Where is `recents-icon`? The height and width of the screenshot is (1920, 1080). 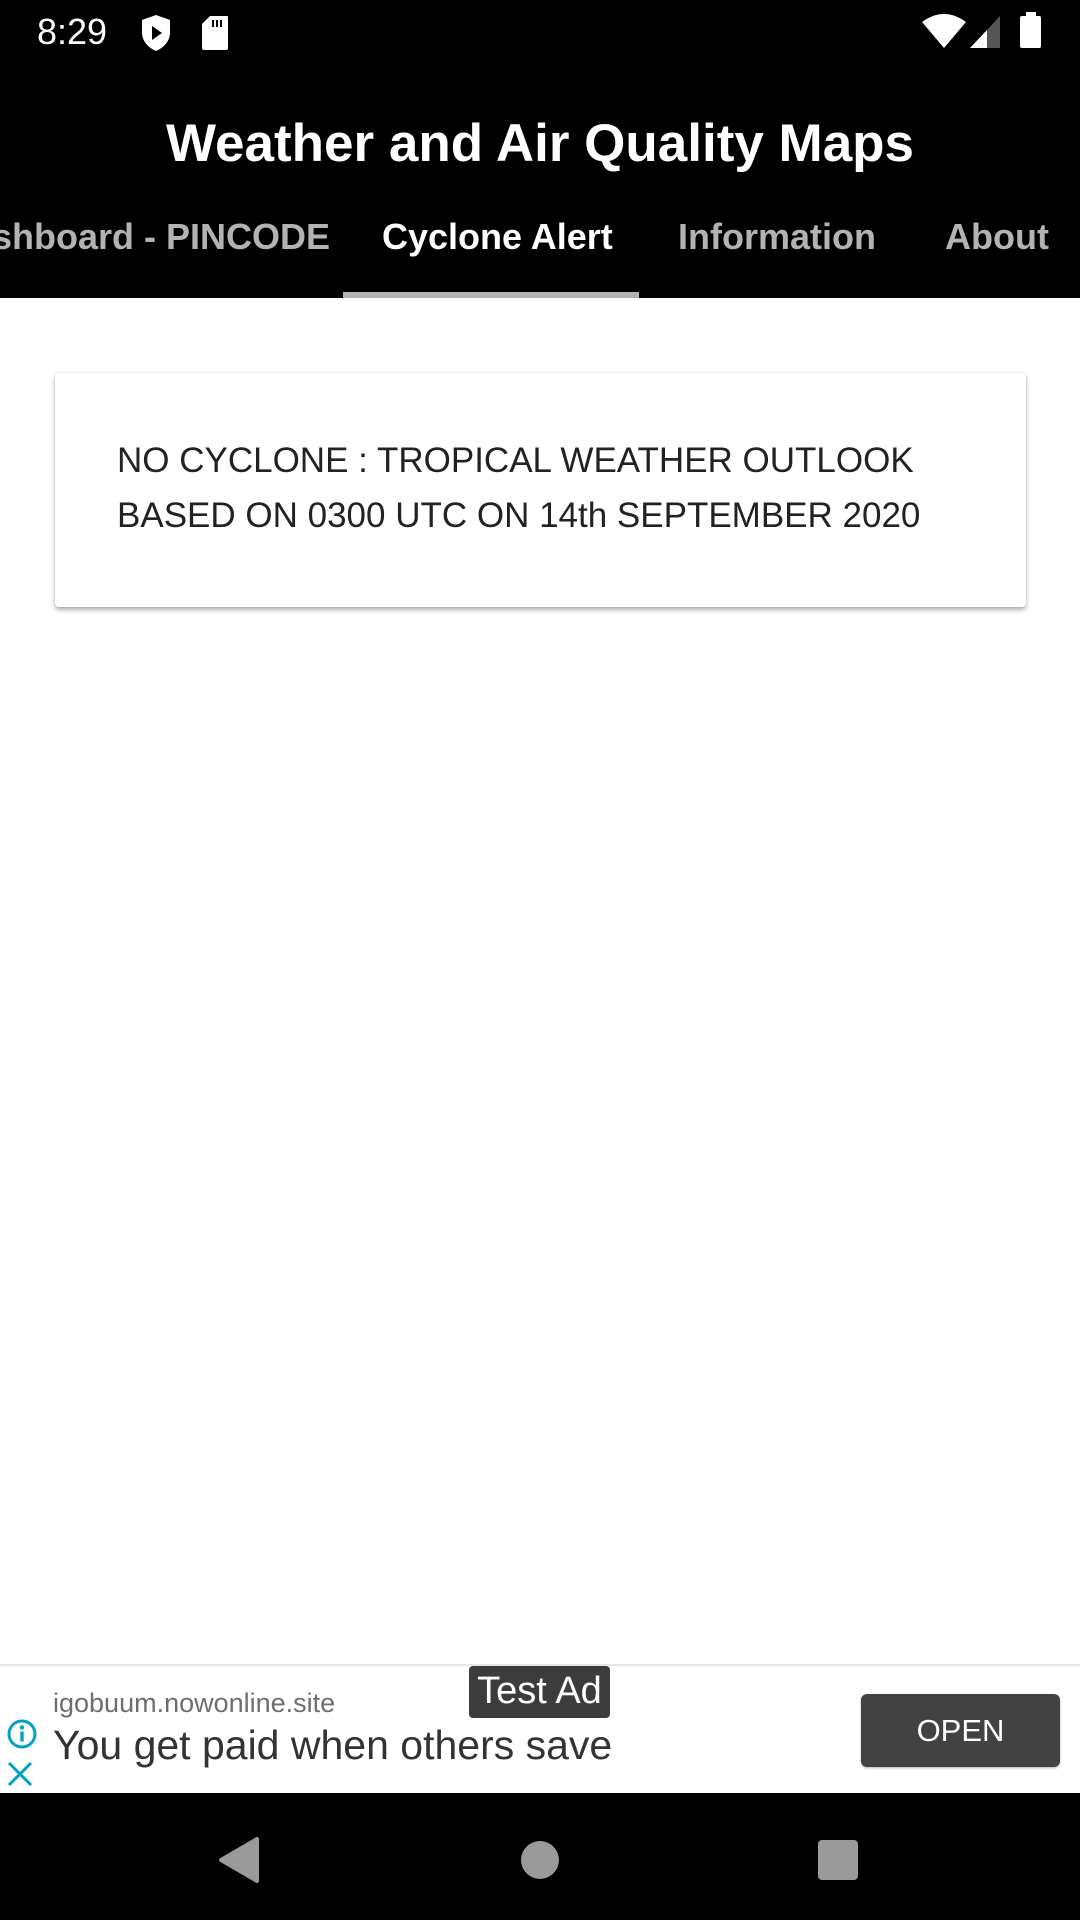
recents-icon is located at coordinates (838, 1863).